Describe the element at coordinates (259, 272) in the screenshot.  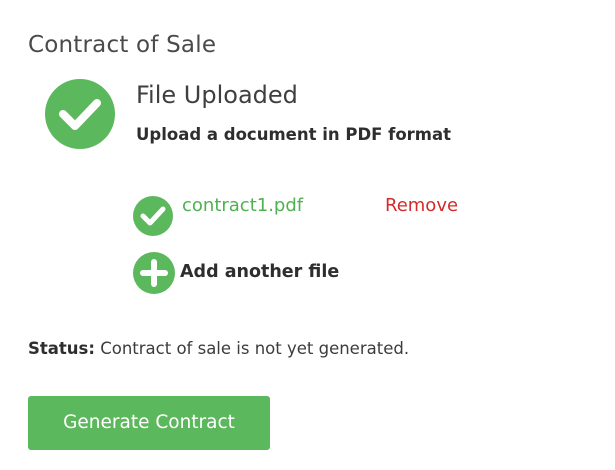
I see `add-file-label: Add another file` at that location.